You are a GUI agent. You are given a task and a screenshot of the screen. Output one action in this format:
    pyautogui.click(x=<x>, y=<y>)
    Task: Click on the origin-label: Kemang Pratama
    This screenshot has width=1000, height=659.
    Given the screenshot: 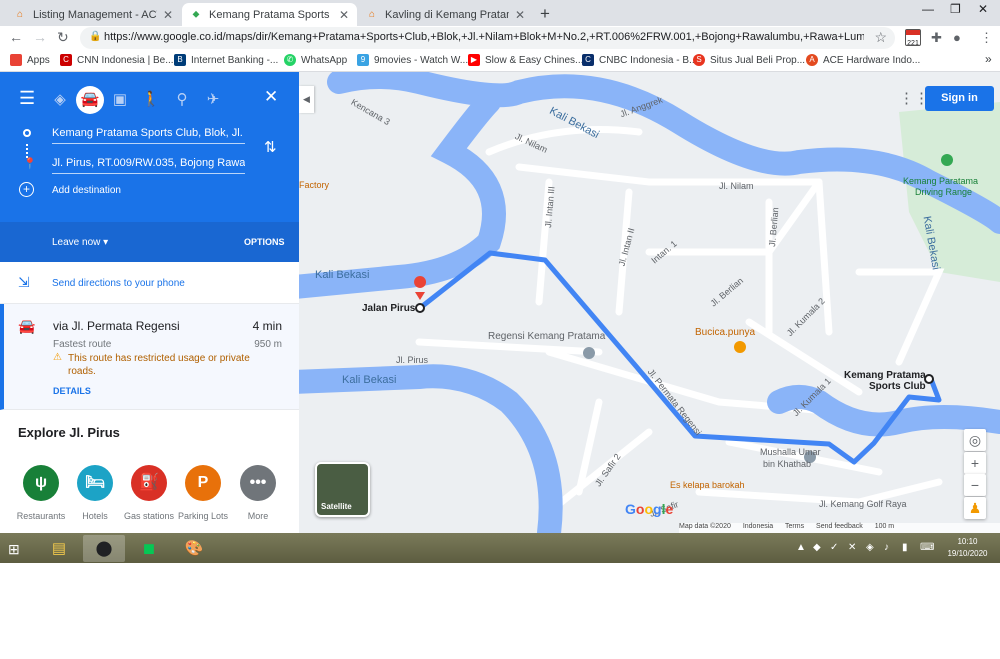 What is the action you would take?
    pyautogui.click(x=885, y=375)
    